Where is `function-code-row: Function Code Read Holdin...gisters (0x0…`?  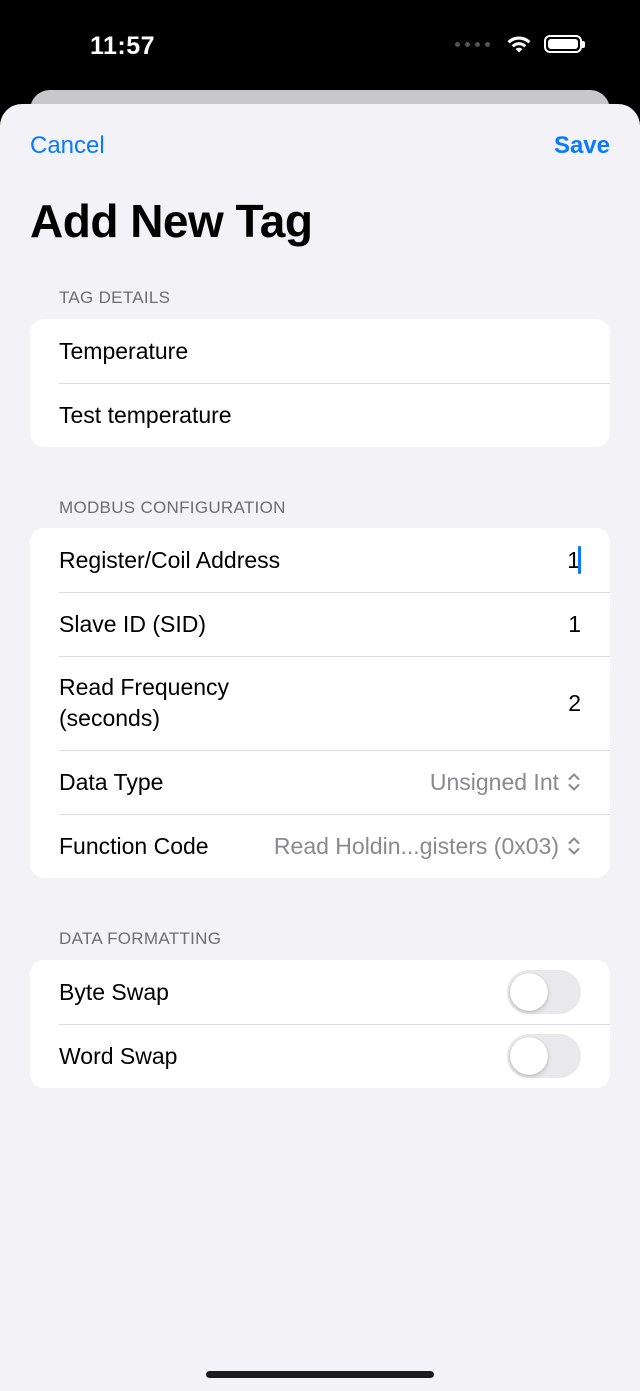 function-code-row: Function Code Read Holdin...gisters (0x0… is located at coordinates (320, 846).